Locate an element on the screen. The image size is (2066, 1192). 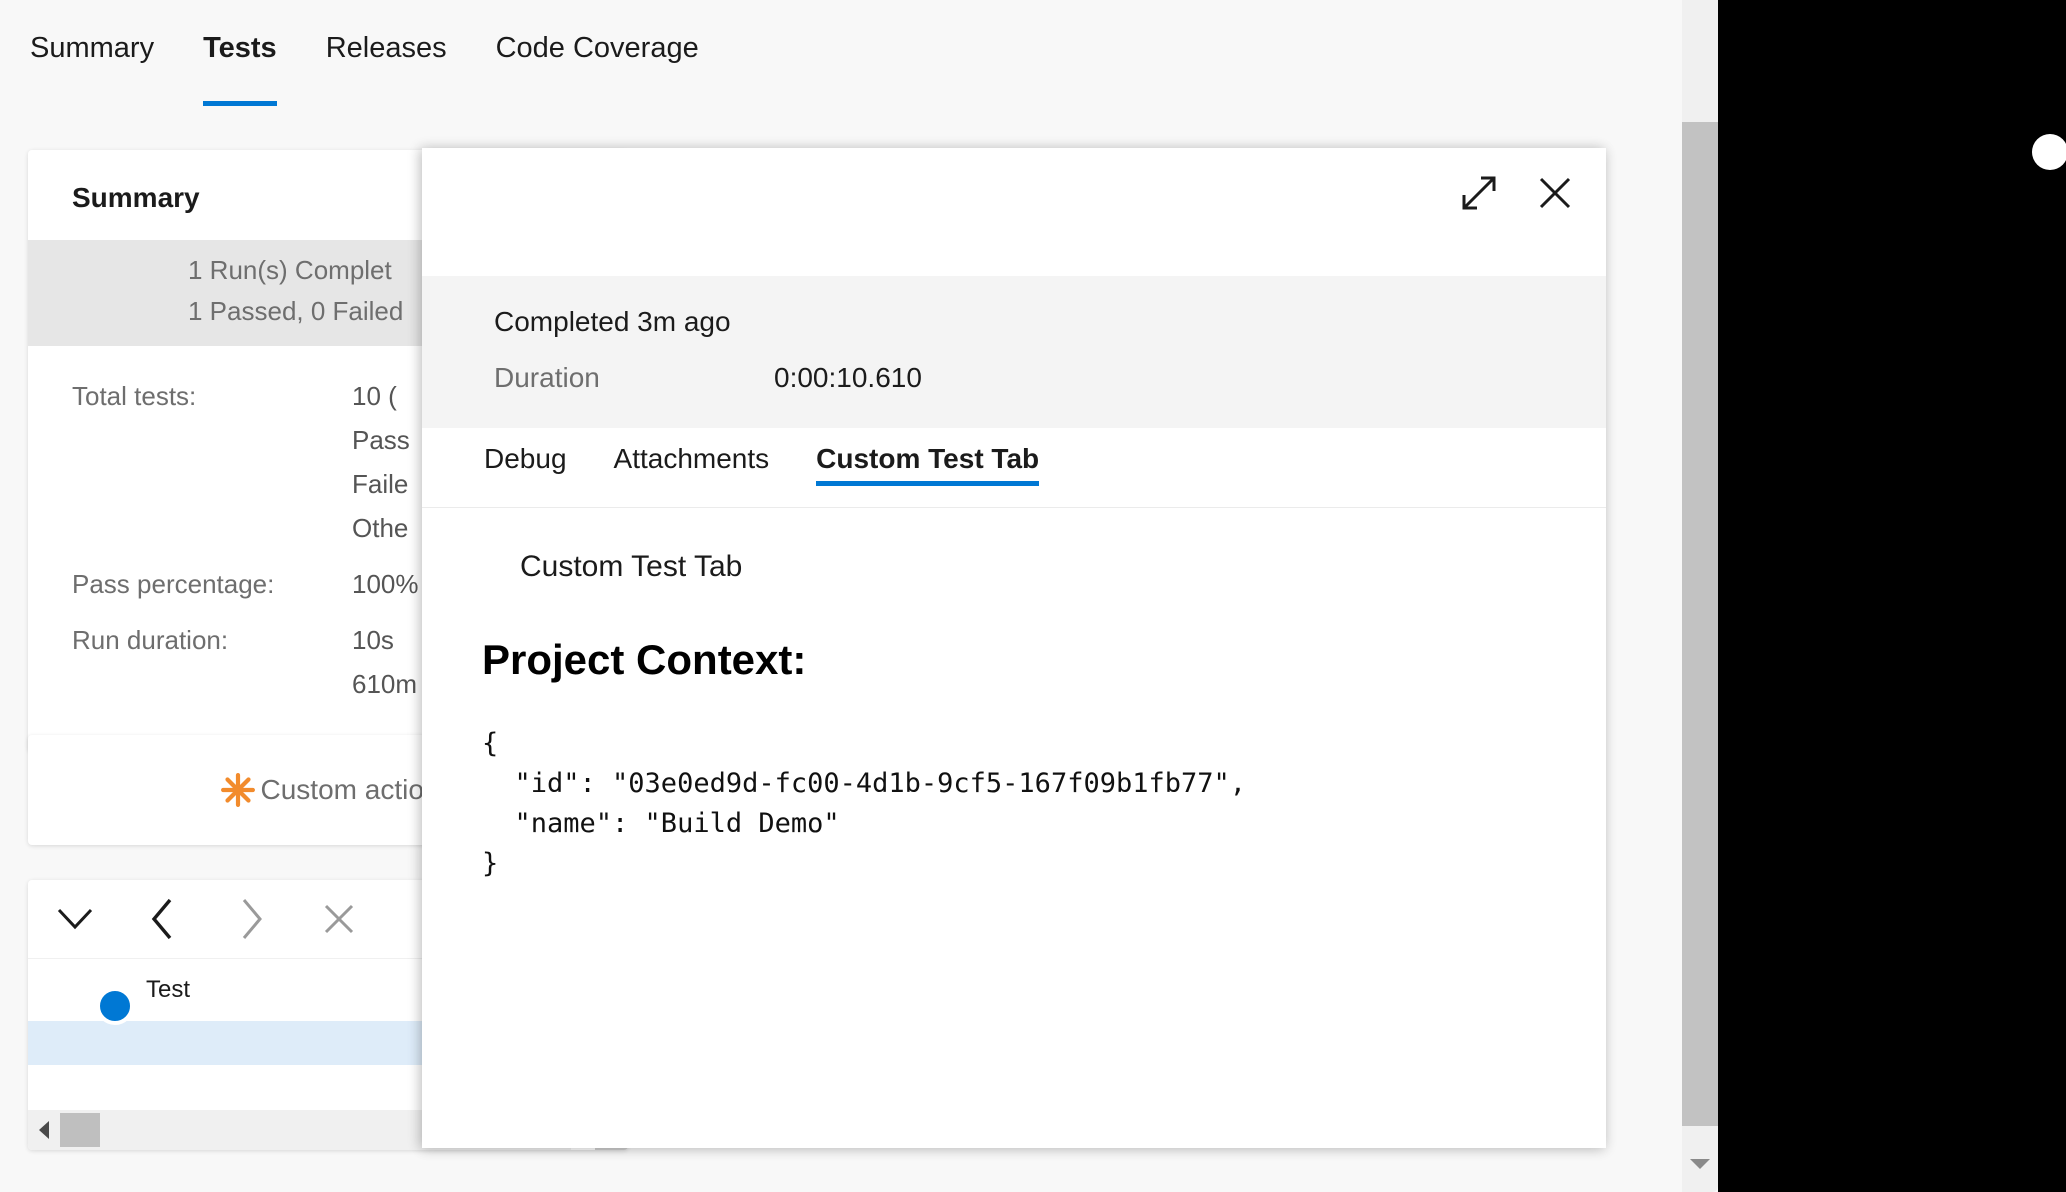
previous-icon is located at coordinates (163, 919).